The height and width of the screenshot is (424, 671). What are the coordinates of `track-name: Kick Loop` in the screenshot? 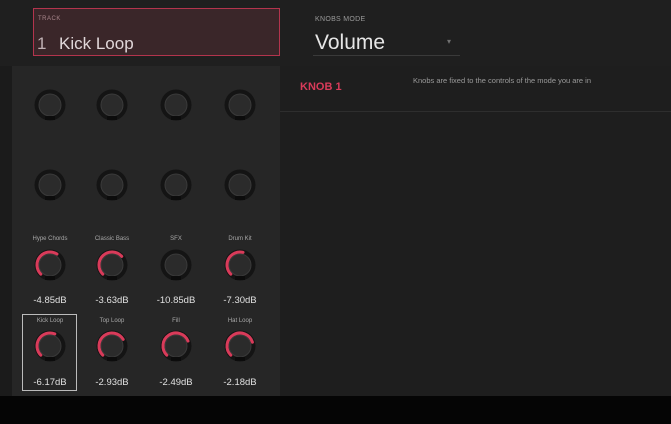 It's located at (96, 43).